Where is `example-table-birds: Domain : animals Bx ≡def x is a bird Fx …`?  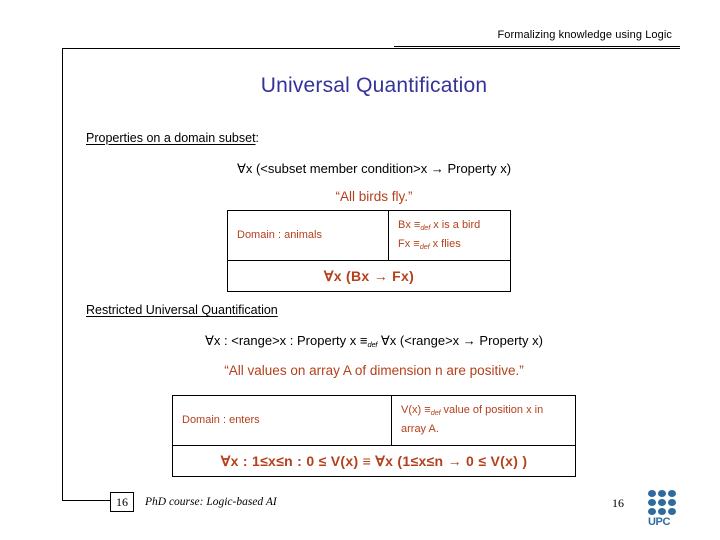
example-table-birds: Domain : animals Bx ≡def x is a bird Fx … is located at coordinates (369, 251).